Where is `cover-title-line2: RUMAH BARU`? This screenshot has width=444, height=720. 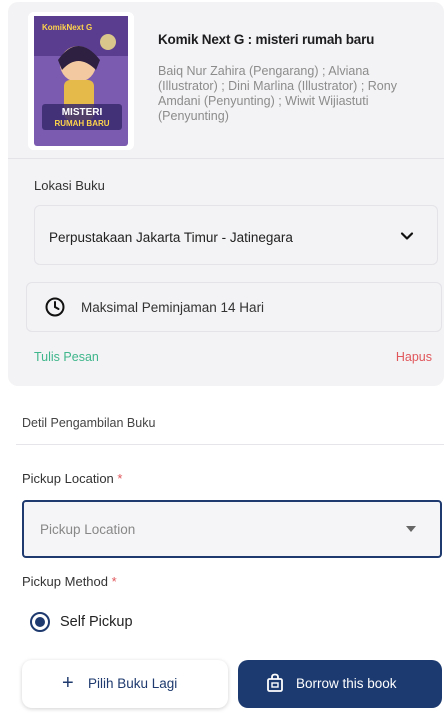
cover-title-line2: RUMAH BARU is located at coordinates (81, 123).